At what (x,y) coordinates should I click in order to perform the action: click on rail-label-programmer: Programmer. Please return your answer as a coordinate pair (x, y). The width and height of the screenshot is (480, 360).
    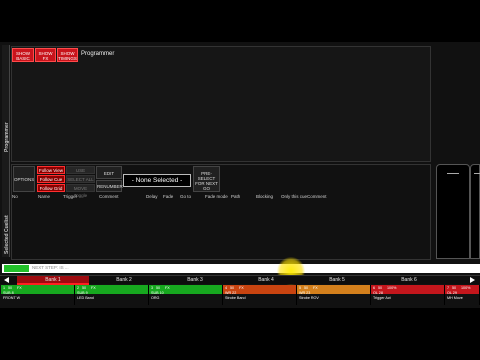
    Looking at the image, I should click on (7, 137).